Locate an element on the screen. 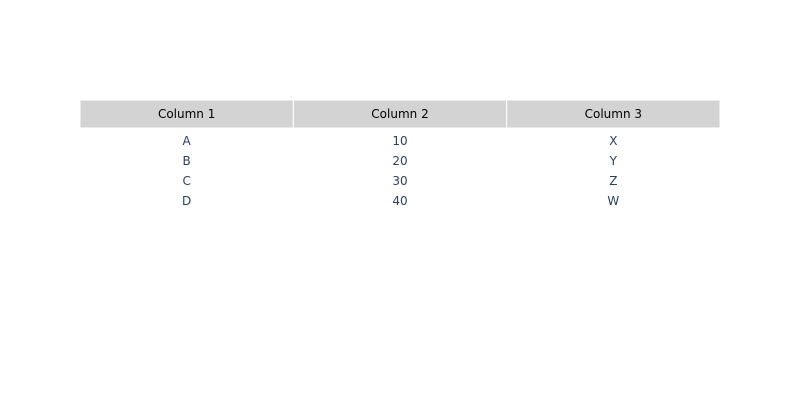 This screenshot has height=400, width=800. header-label-1: Column 1 is located at coordinates (186, 114).